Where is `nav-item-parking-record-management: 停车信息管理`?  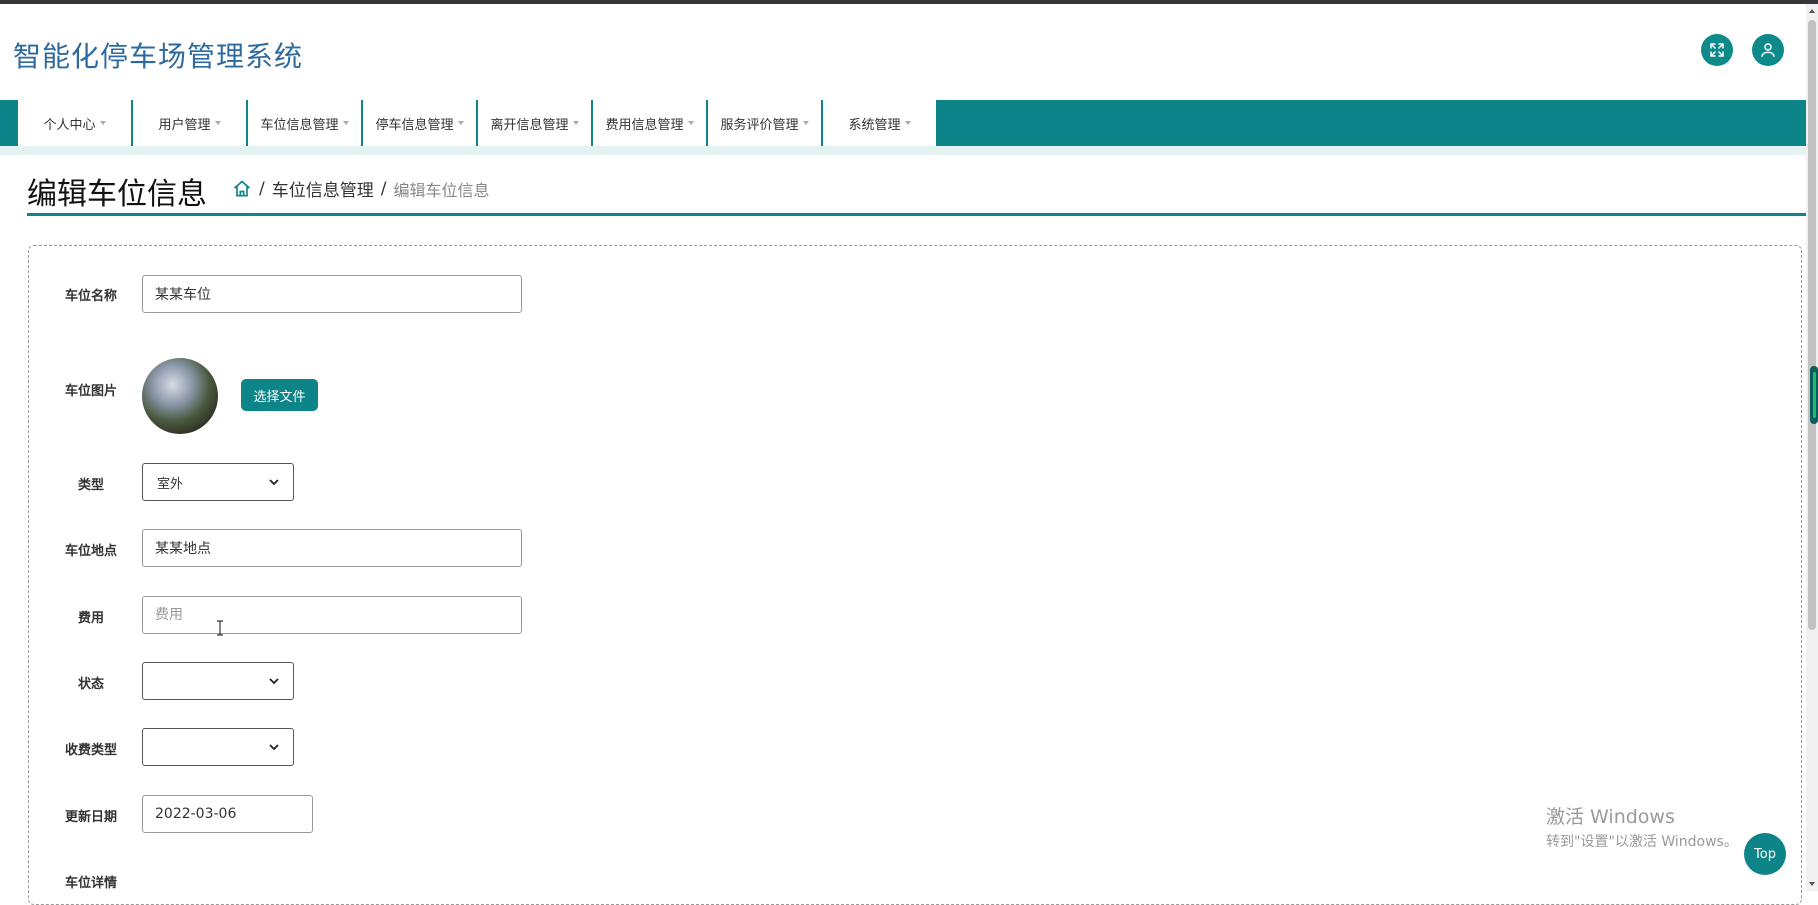 nav-item-parking-record-management: 停车信息管理 is located at coordinates (419, 123).